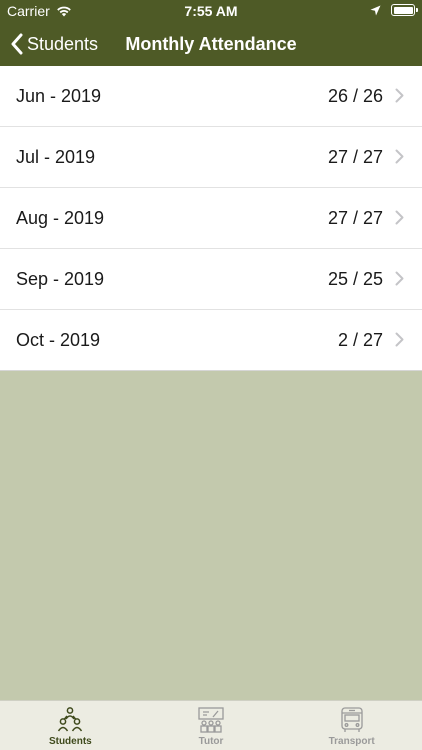  Describe the element at coordinates (60, 217) in the screenshot. I see `month-label: Aug - 2019` at that location.